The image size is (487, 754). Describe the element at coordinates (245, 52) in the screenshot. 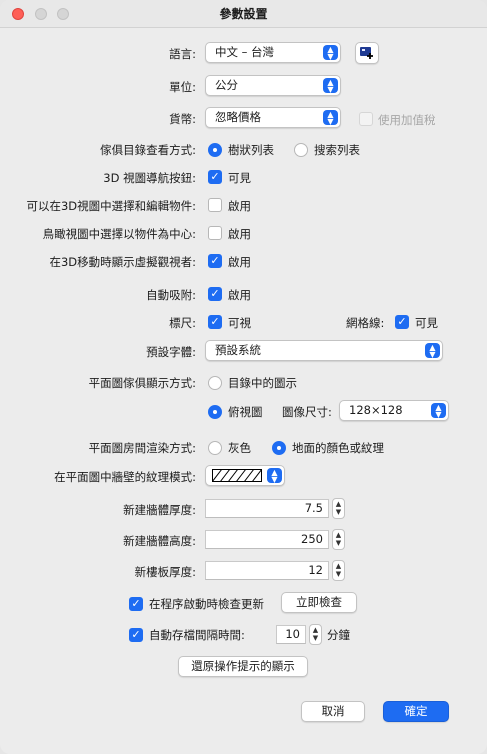

I see `language-value: 中文 – 台灣` at that location.